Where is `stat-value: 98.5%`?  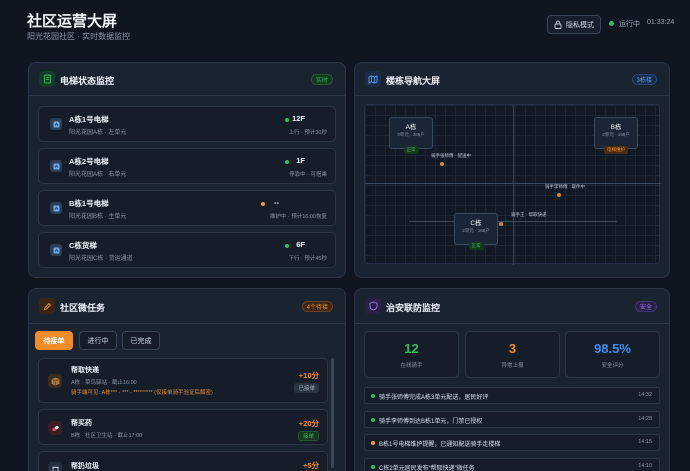
stat-value: 98.5% is located at coordinates (612, 348).